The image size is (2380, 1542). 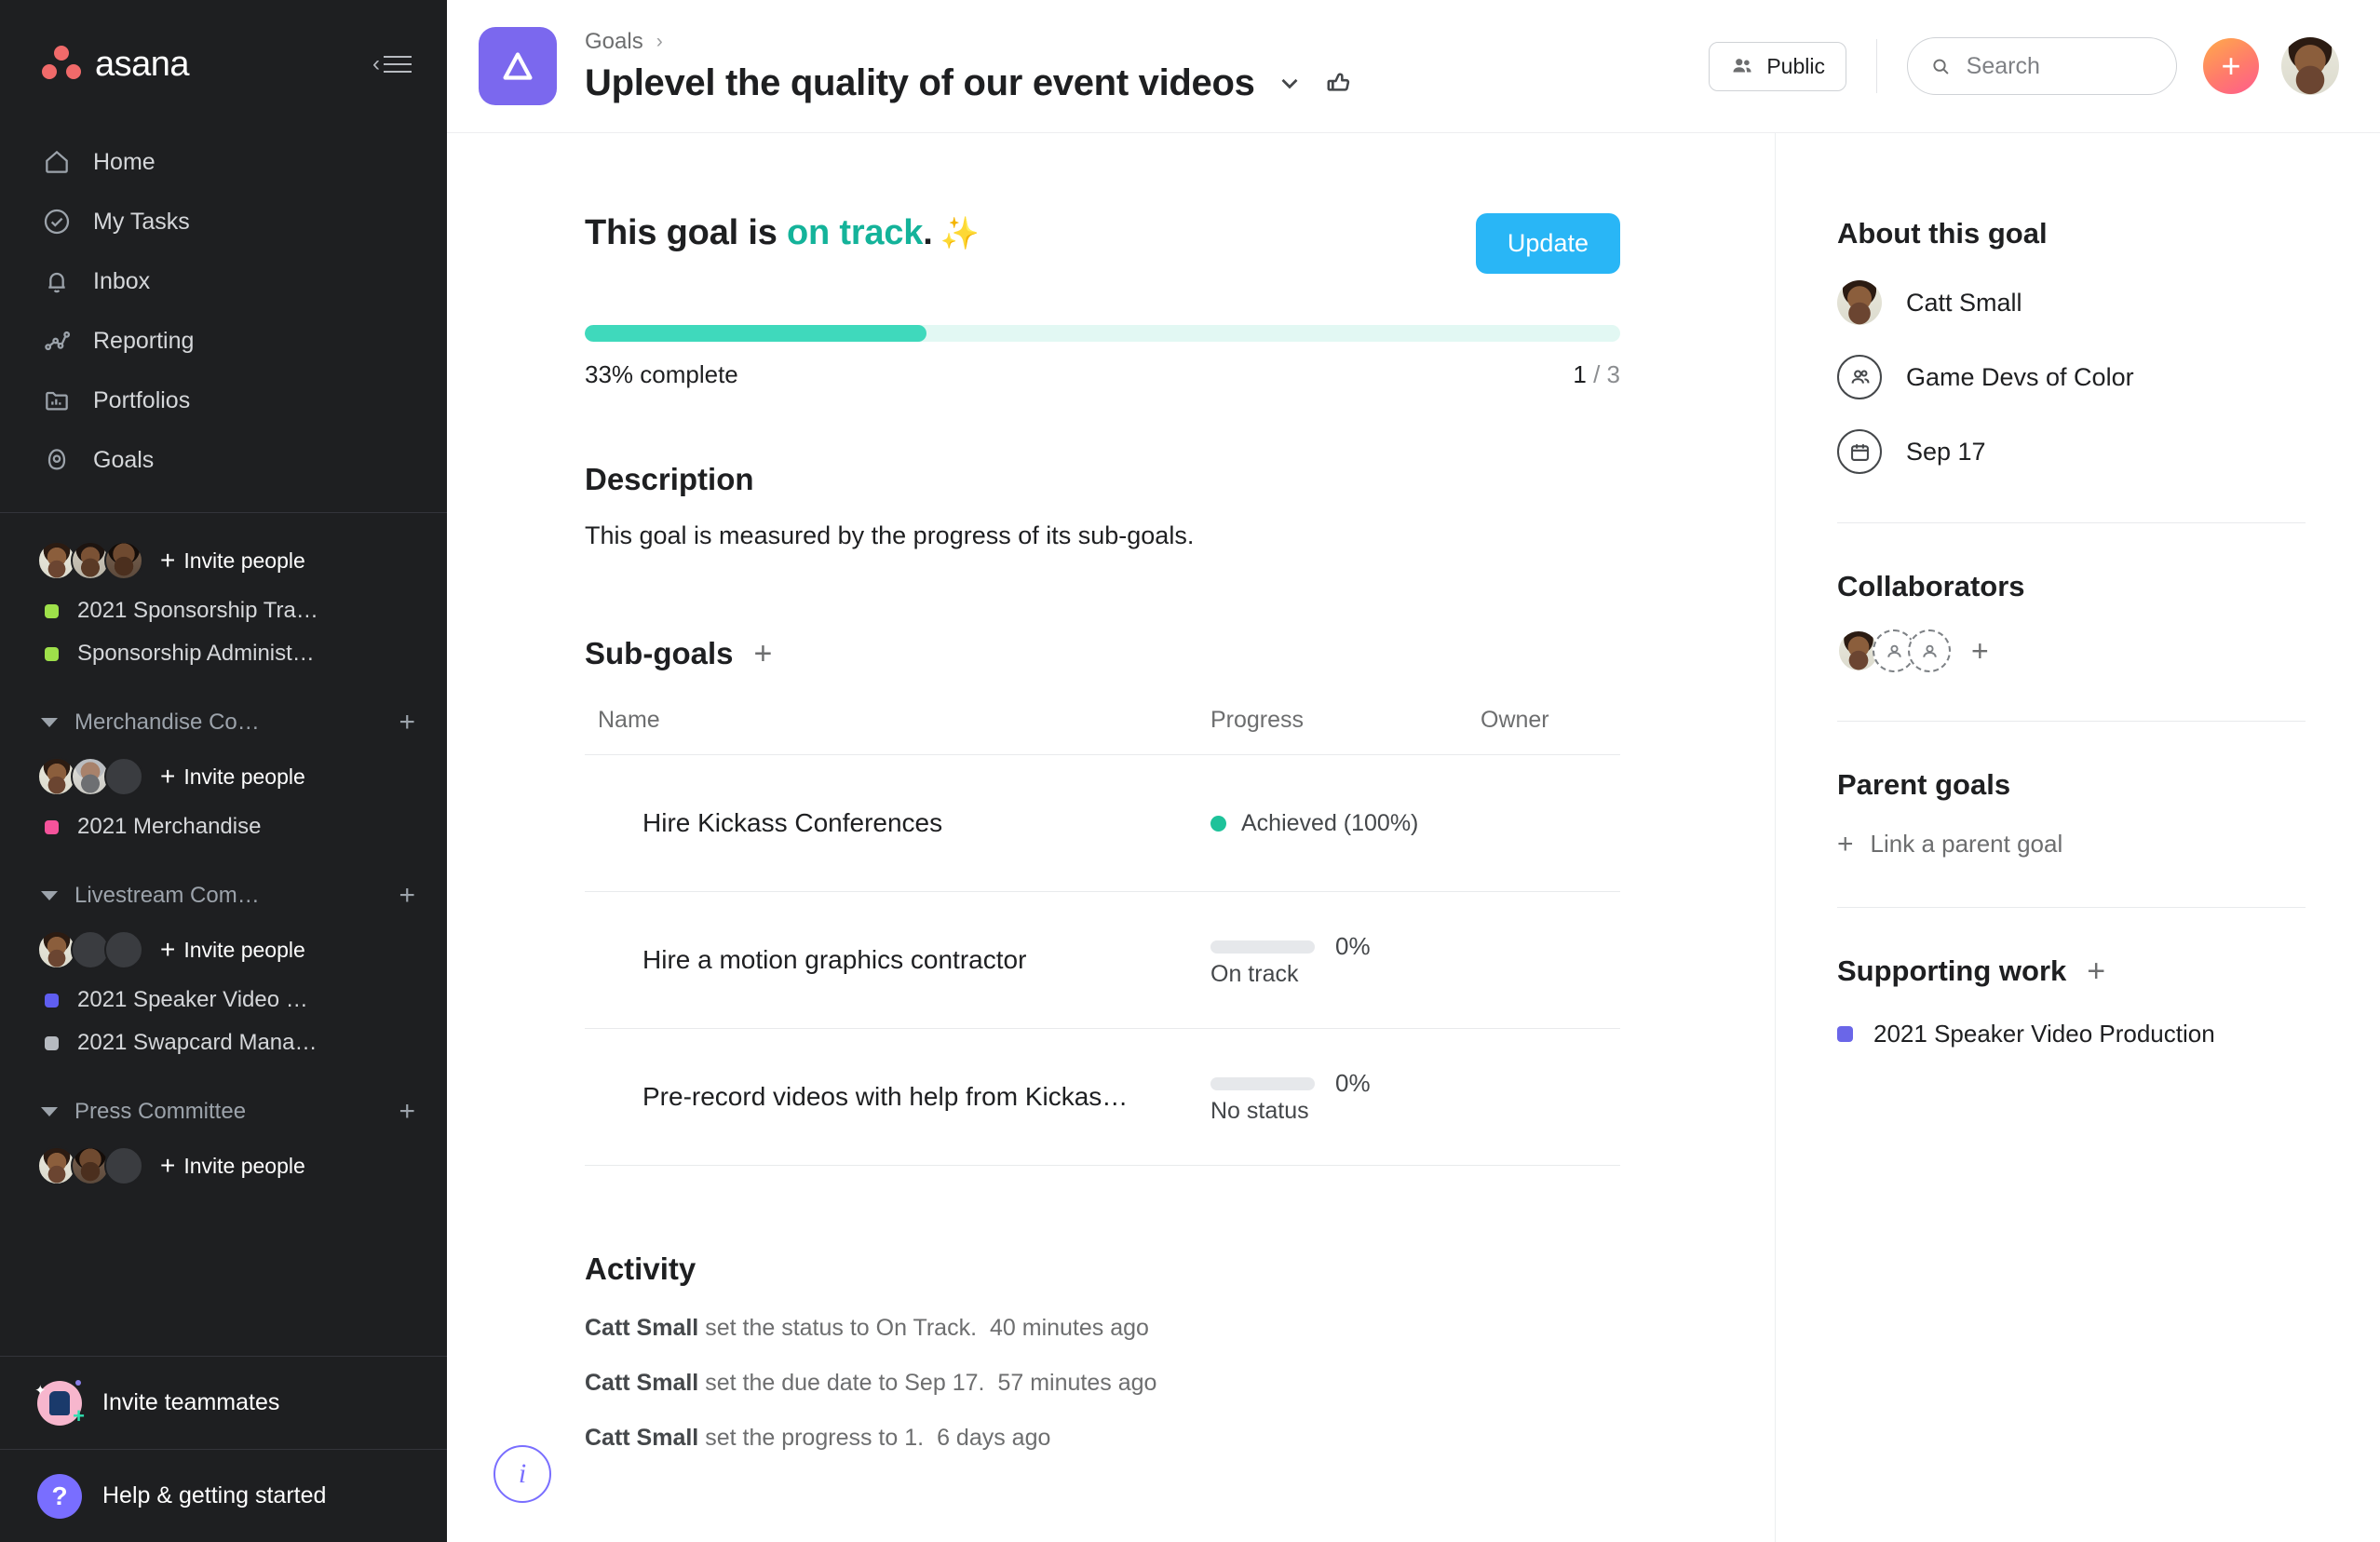 I want to click on info-icon: i, so click(x=522, y=1474).